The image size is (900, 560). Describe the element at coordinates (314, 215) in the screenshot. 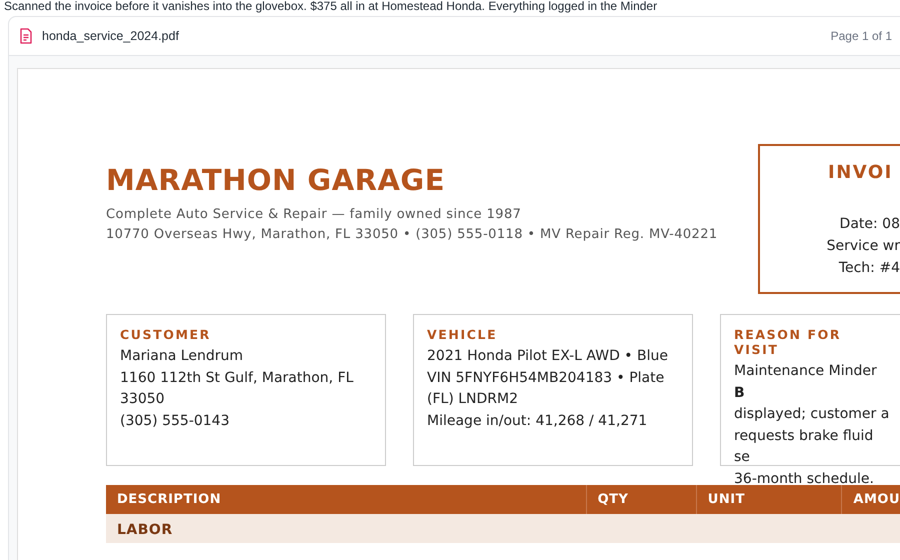

I see `shop-tagline: Complete Auto Service & Repair — family owned since 1987` at that location.